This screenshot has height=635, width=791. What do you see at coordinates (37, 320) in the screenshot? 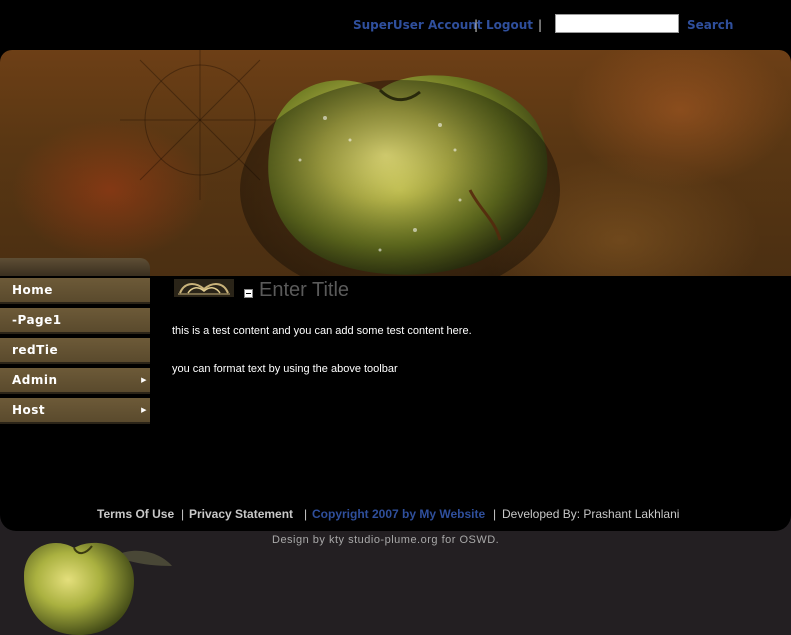
I see `nav-item-label: -Page1` at bounding box center [37, 320].